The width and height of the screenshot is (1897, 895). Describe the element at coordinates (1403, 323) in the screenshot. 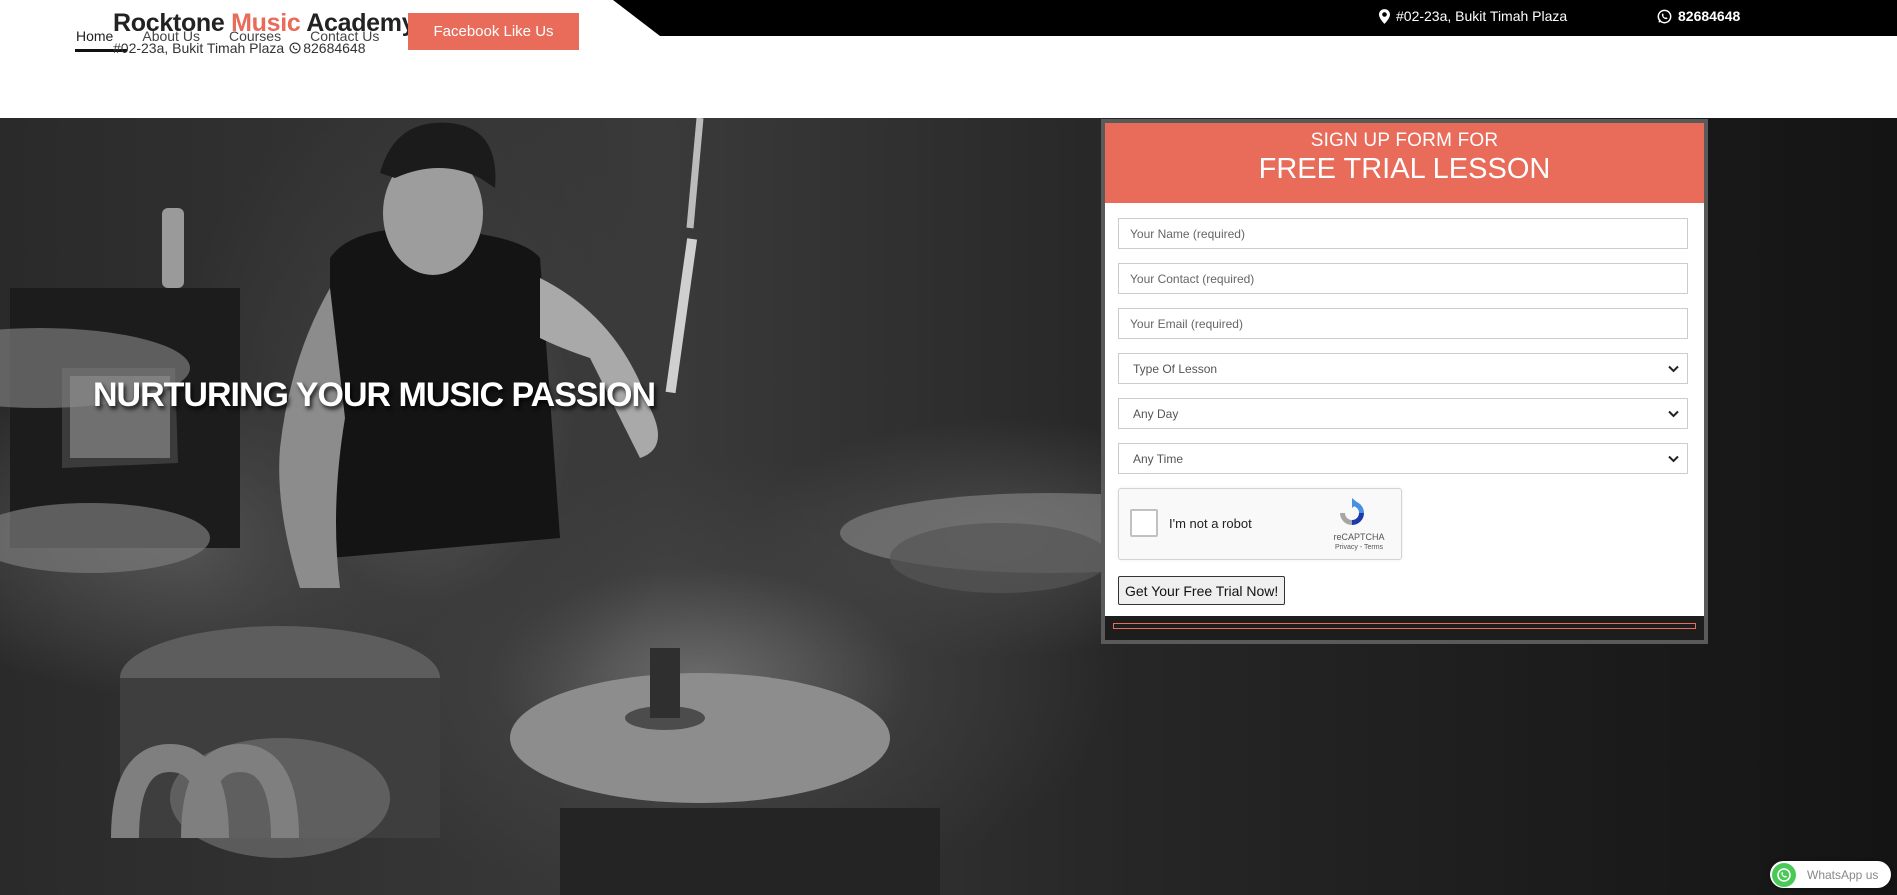

I see `email-input` at that location.